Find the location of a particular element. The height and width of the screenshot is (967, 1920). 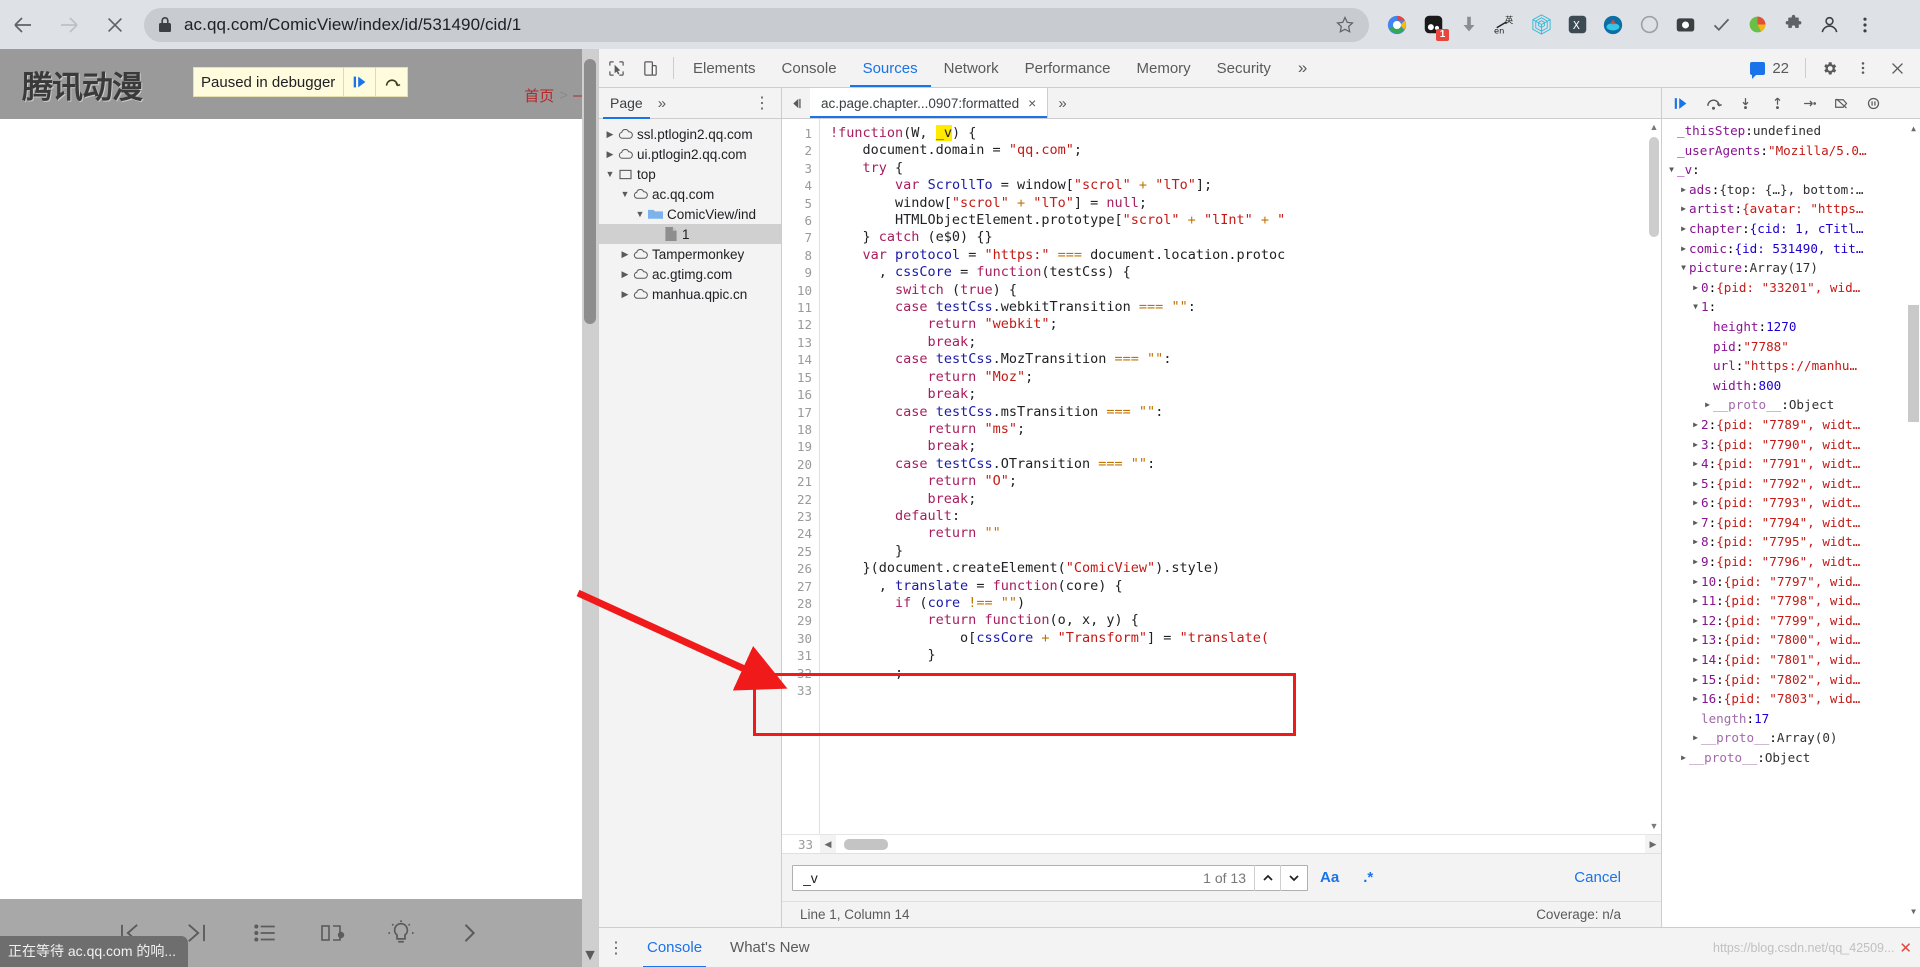

code-line: return "Moz"; is located at coordinates (1245, 377).